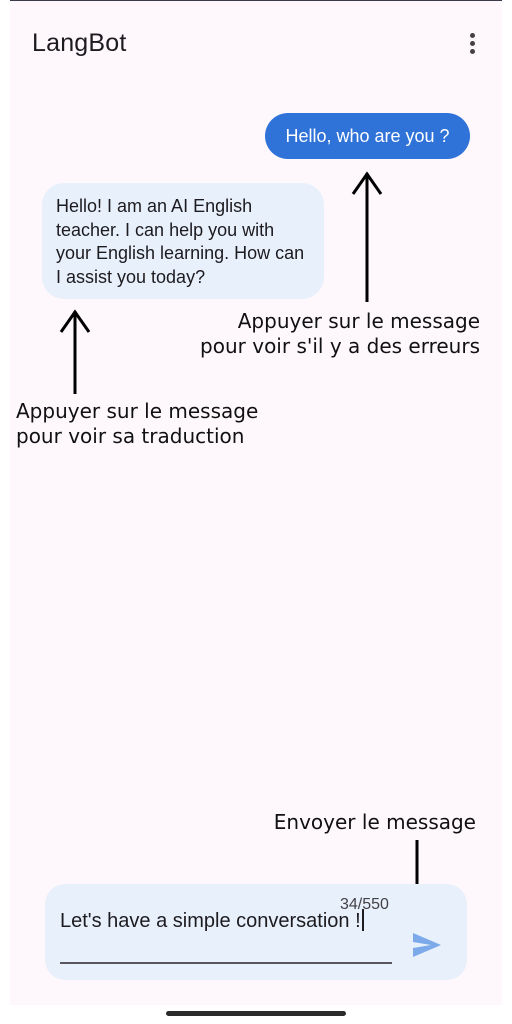 The image size is (512, 1024). What do you see at coordinates (472, 35) in the screenshot?
I see `more-vert-icon` at bounding box center [472, 35].